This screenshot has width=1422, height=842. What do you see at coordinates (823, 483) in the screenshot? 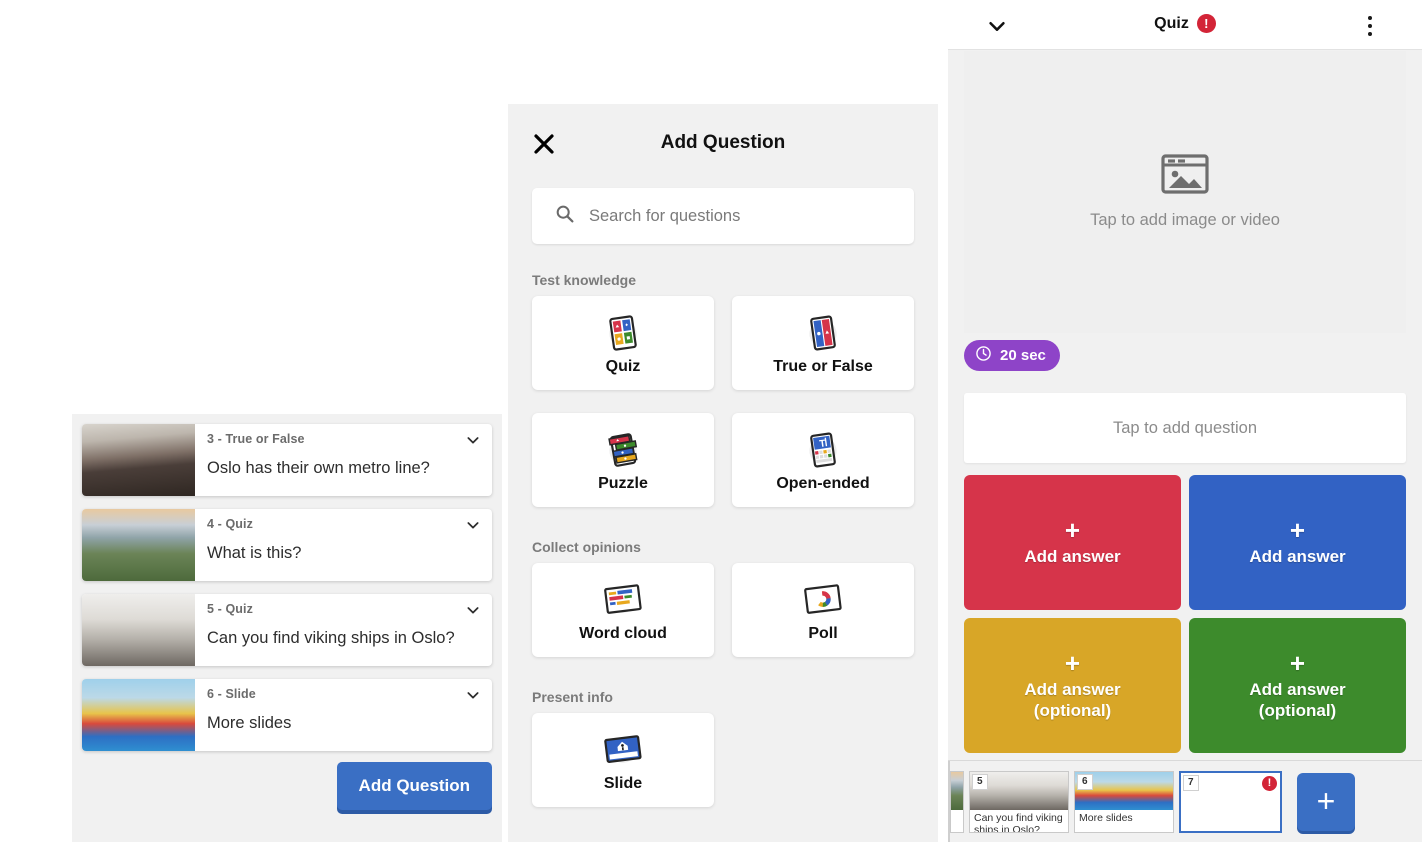
I see `question-type-label: Open-ended` at bounding box center [823, 483].